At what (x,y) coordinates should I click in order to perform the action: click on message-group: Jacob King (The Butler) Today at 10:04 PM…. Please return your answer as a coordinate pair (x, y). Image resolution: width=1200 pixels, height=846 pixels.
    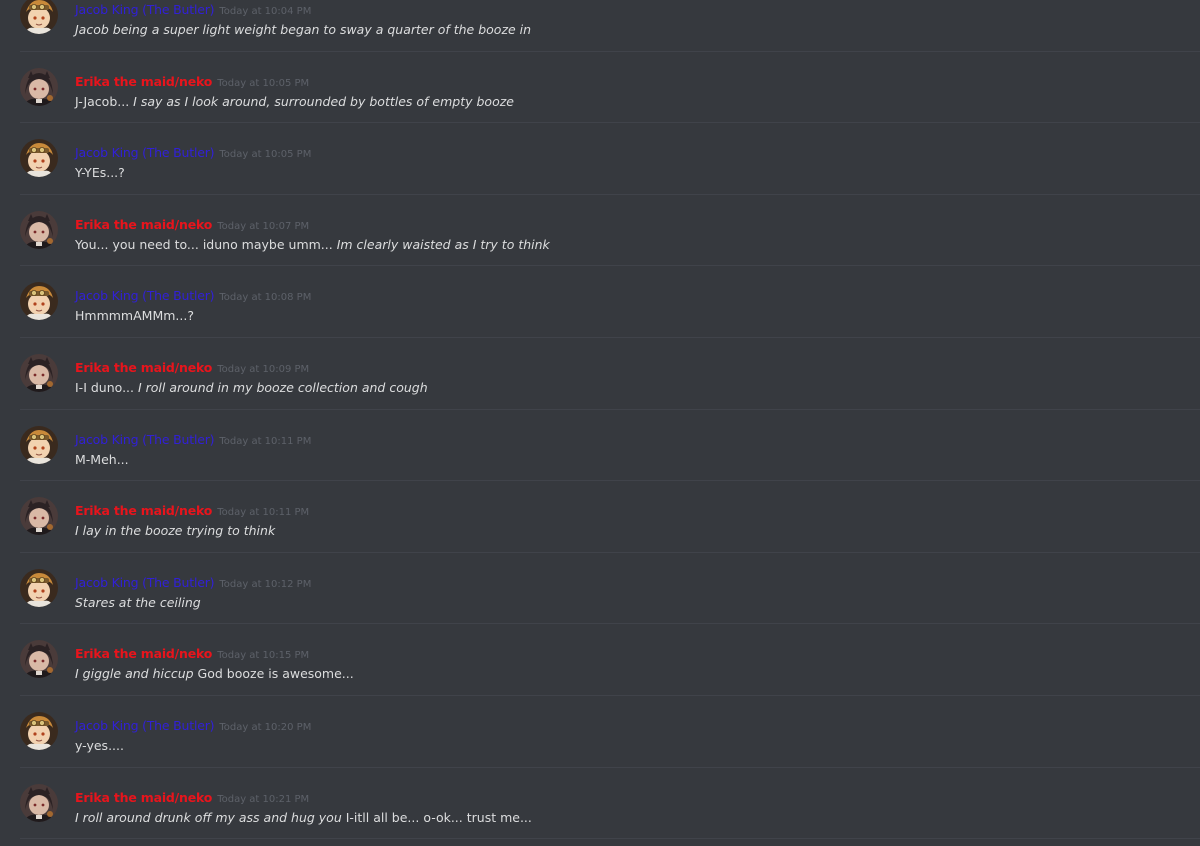
    Looking at the image, I should click on (610, 26).